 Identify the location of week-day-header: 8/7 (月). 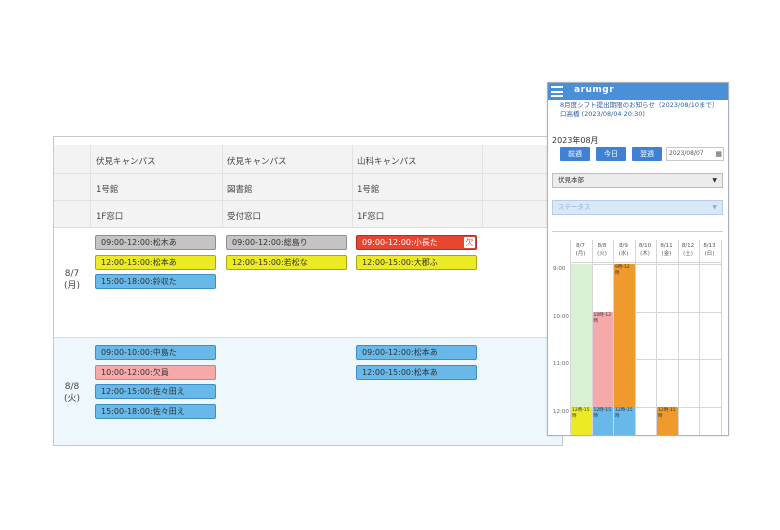
(580, 250).